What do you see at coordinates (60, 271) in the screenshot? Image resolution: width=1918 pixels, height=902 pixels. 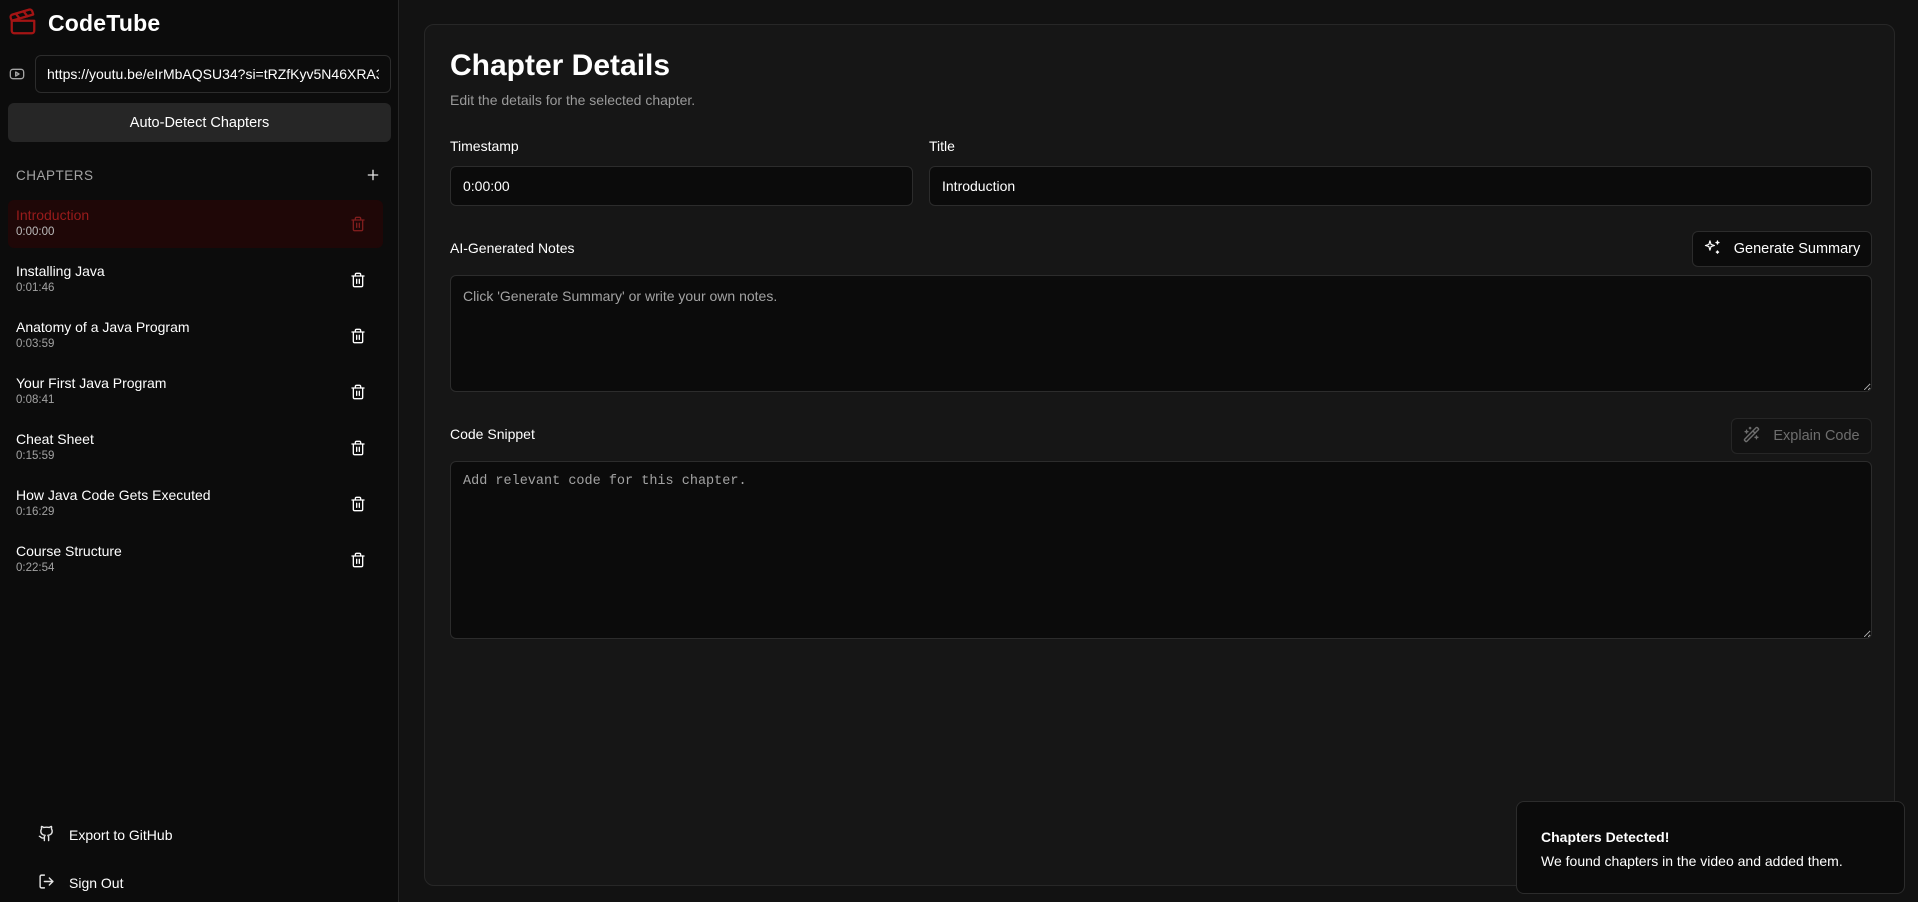 I see `chapter-title: Installing Java` at bounding box center [60, 271].